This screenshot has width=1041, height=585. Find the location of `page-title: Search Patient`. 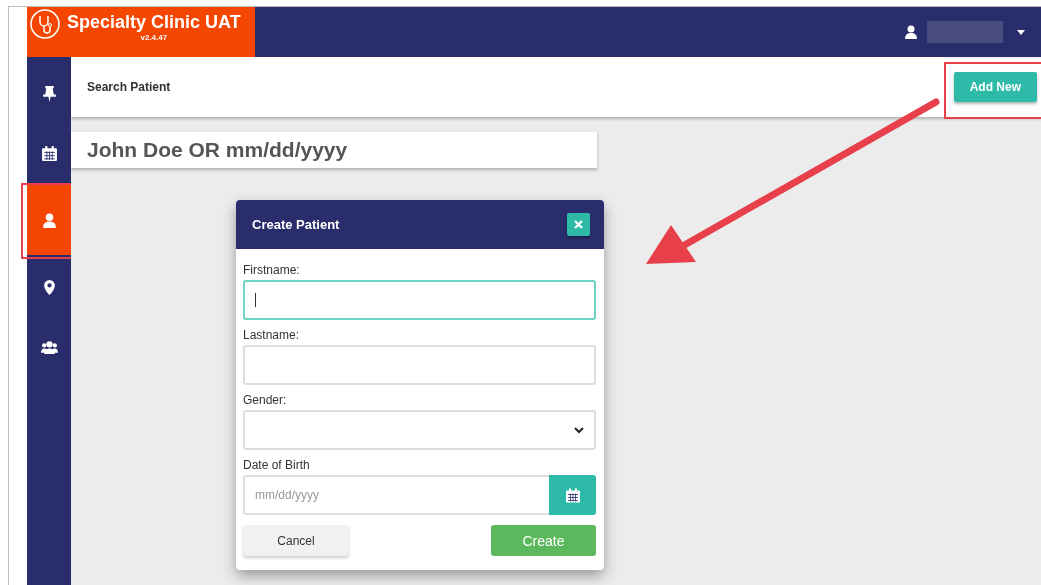

page-title: Search Patient is located at coordinates (129, 87).